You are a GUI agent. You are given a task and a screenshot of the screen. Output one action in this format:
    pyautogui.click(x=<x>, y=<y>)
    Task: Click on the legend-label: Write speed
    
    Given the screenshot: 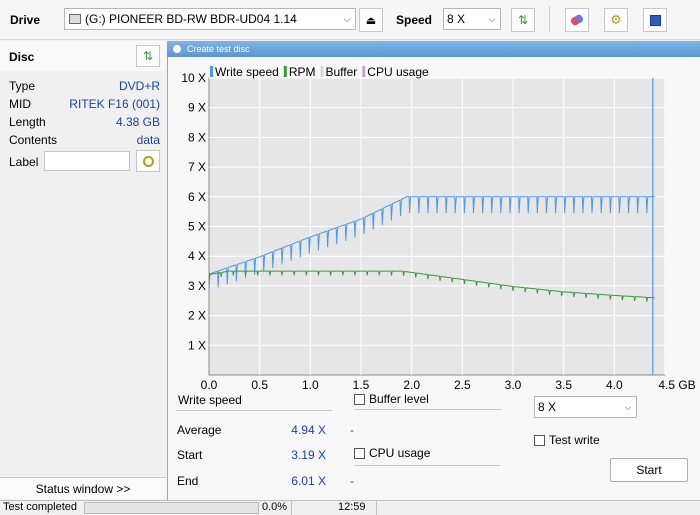 What is the action you would take?
    pyautogui.click(x=247, y=72)
    